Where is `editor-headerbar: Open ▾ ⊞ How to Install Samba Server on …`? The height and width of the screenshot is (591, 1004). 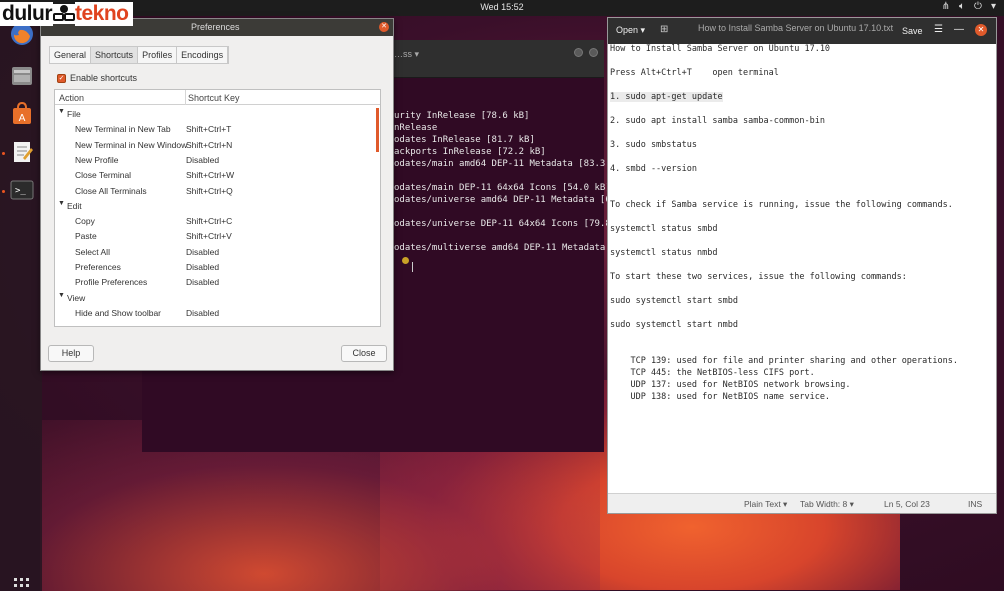 editor-headerbar: Open ▾ ⊞ How to Install Samba Server on … is located at coordinates (802, 31).